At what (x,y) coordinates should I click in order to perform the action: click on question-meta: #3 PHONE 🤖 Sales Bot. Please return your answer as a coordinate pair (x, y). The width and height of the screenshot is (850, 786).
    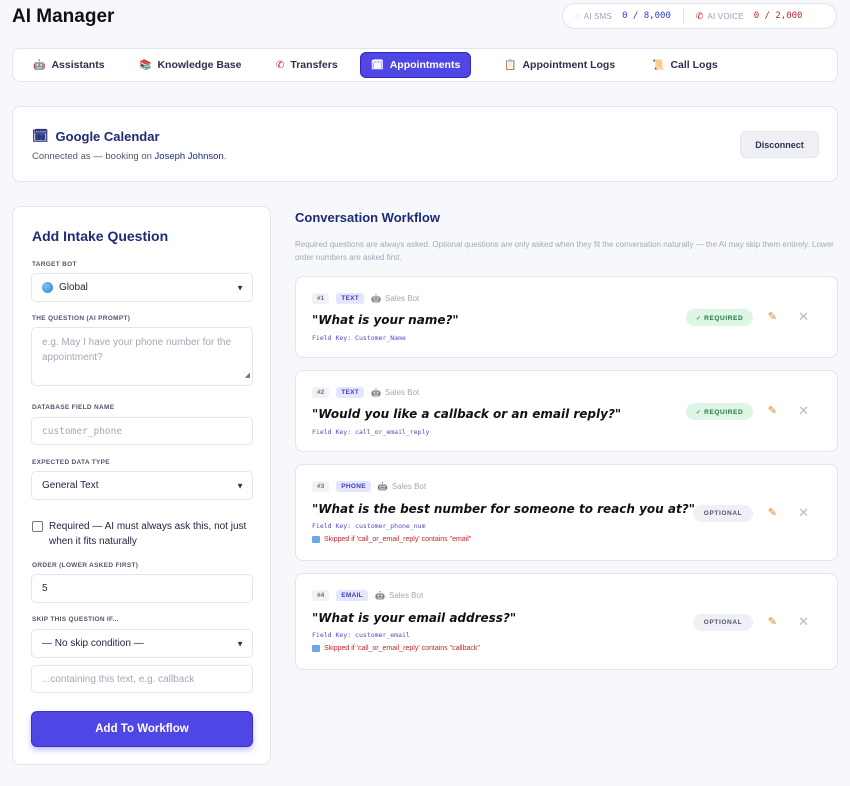
    Looking at the image, I should click on (369, 486).